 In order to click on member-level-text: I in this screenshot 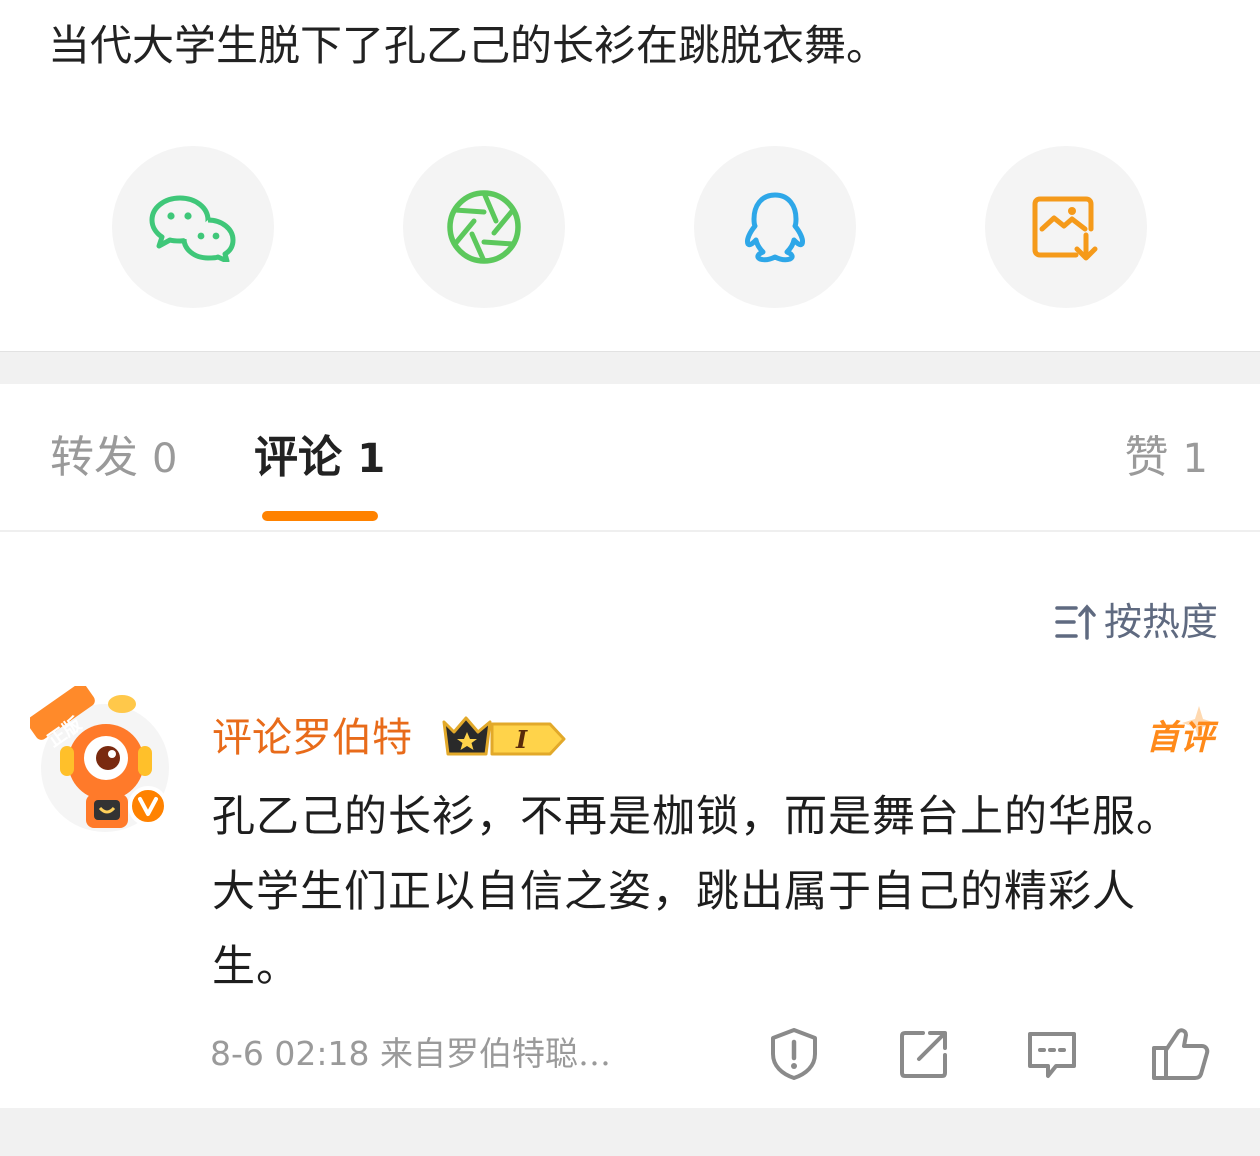, I will do `click(521, 739)`.